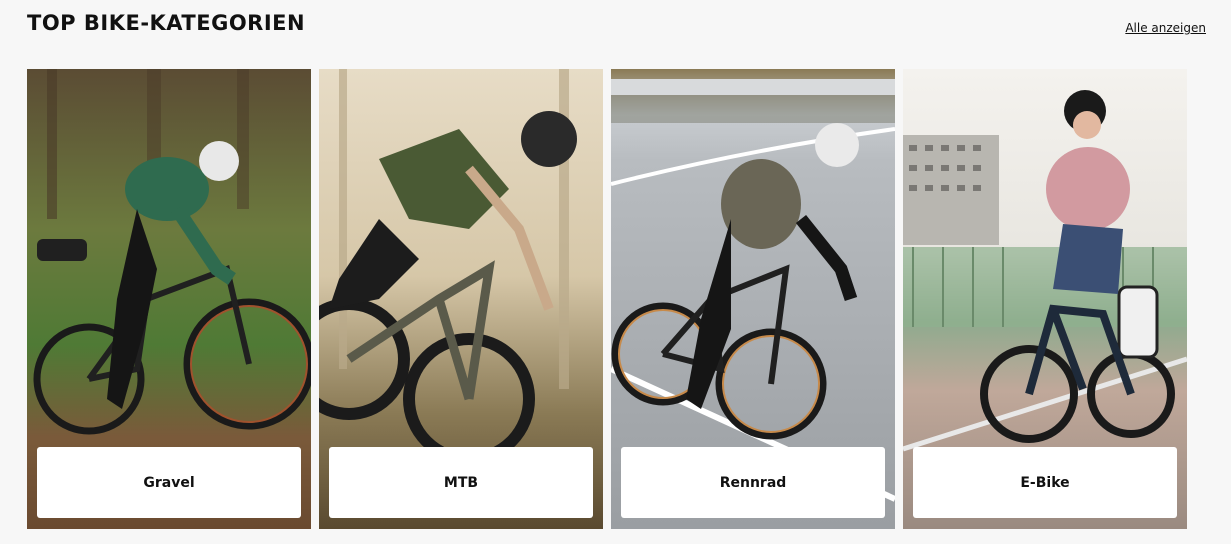 Image resolution: width=1231 pixels, height=544 pixels. I want to click on see-all-link: Alle anzeigen, so click(1165, 28).